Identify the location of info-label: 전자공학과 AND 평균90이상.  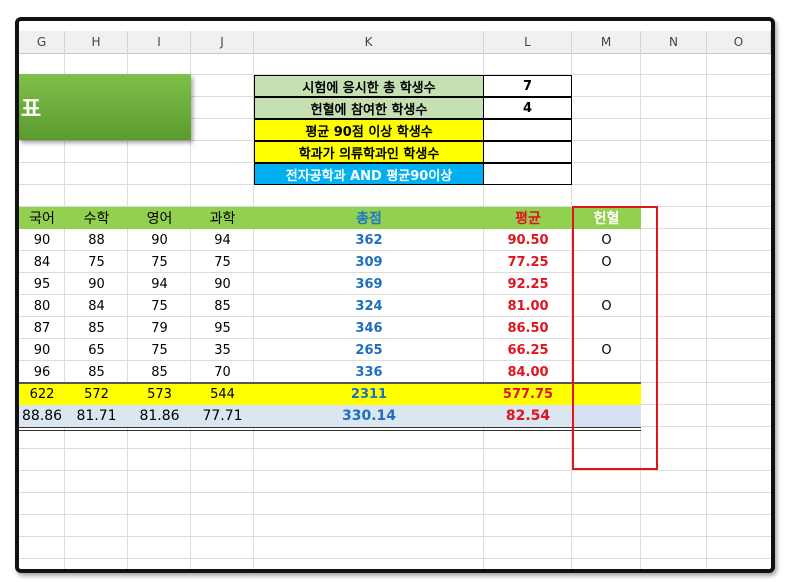
(369, 174).